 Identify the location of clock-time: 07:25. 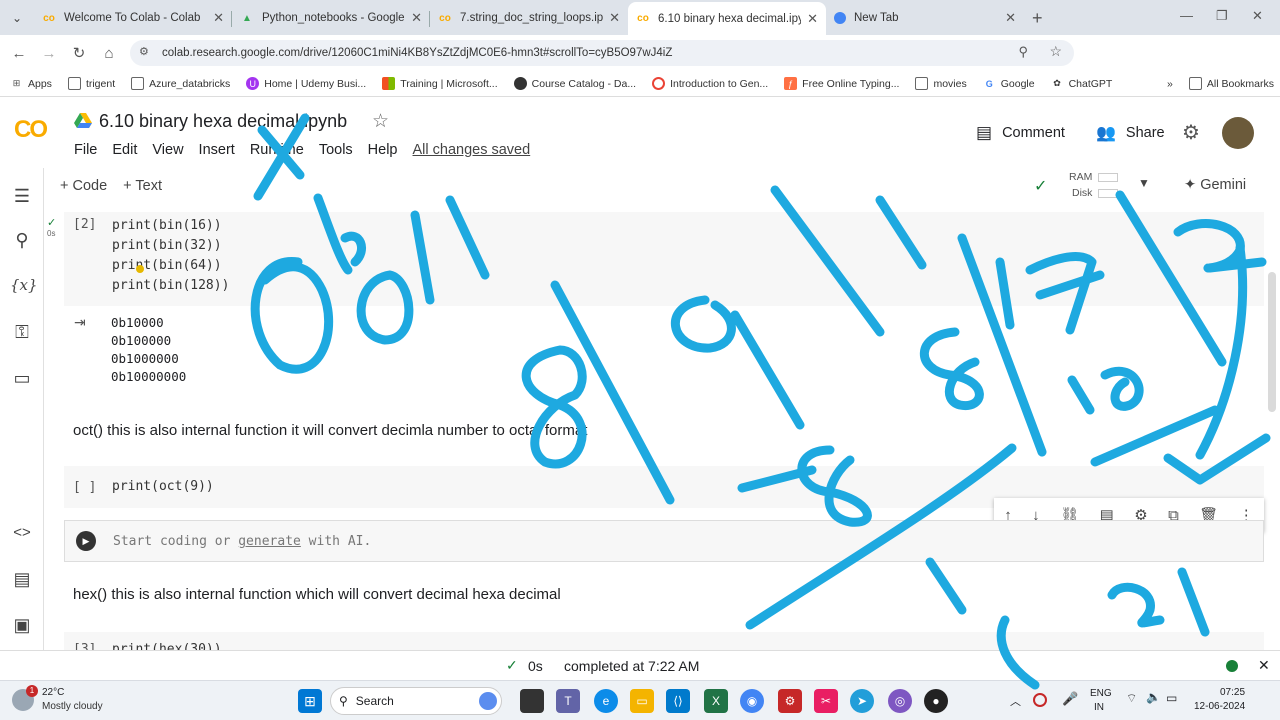
(1232, 692).